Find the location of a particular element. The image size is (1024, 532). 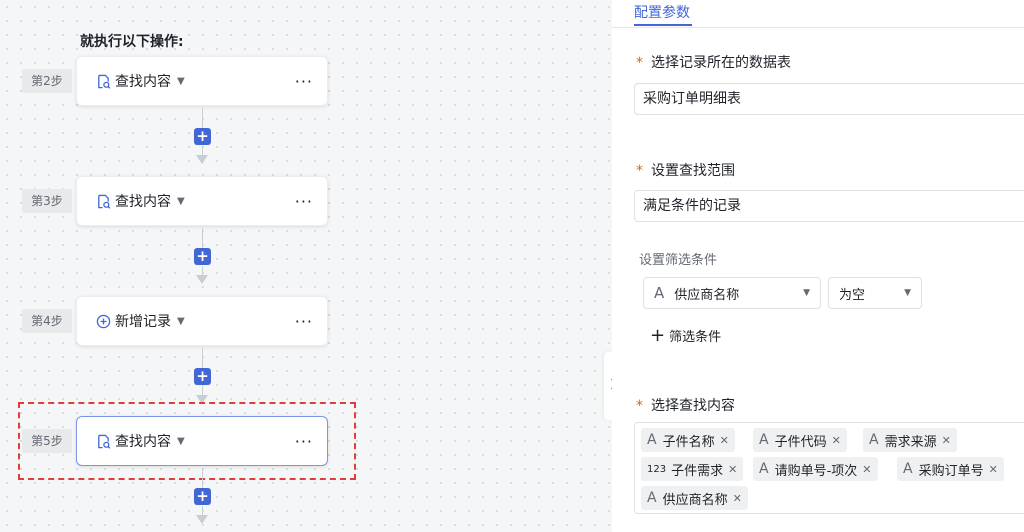

filter-operator-select: 为空 ▼ is located at coordinates (875, 293).